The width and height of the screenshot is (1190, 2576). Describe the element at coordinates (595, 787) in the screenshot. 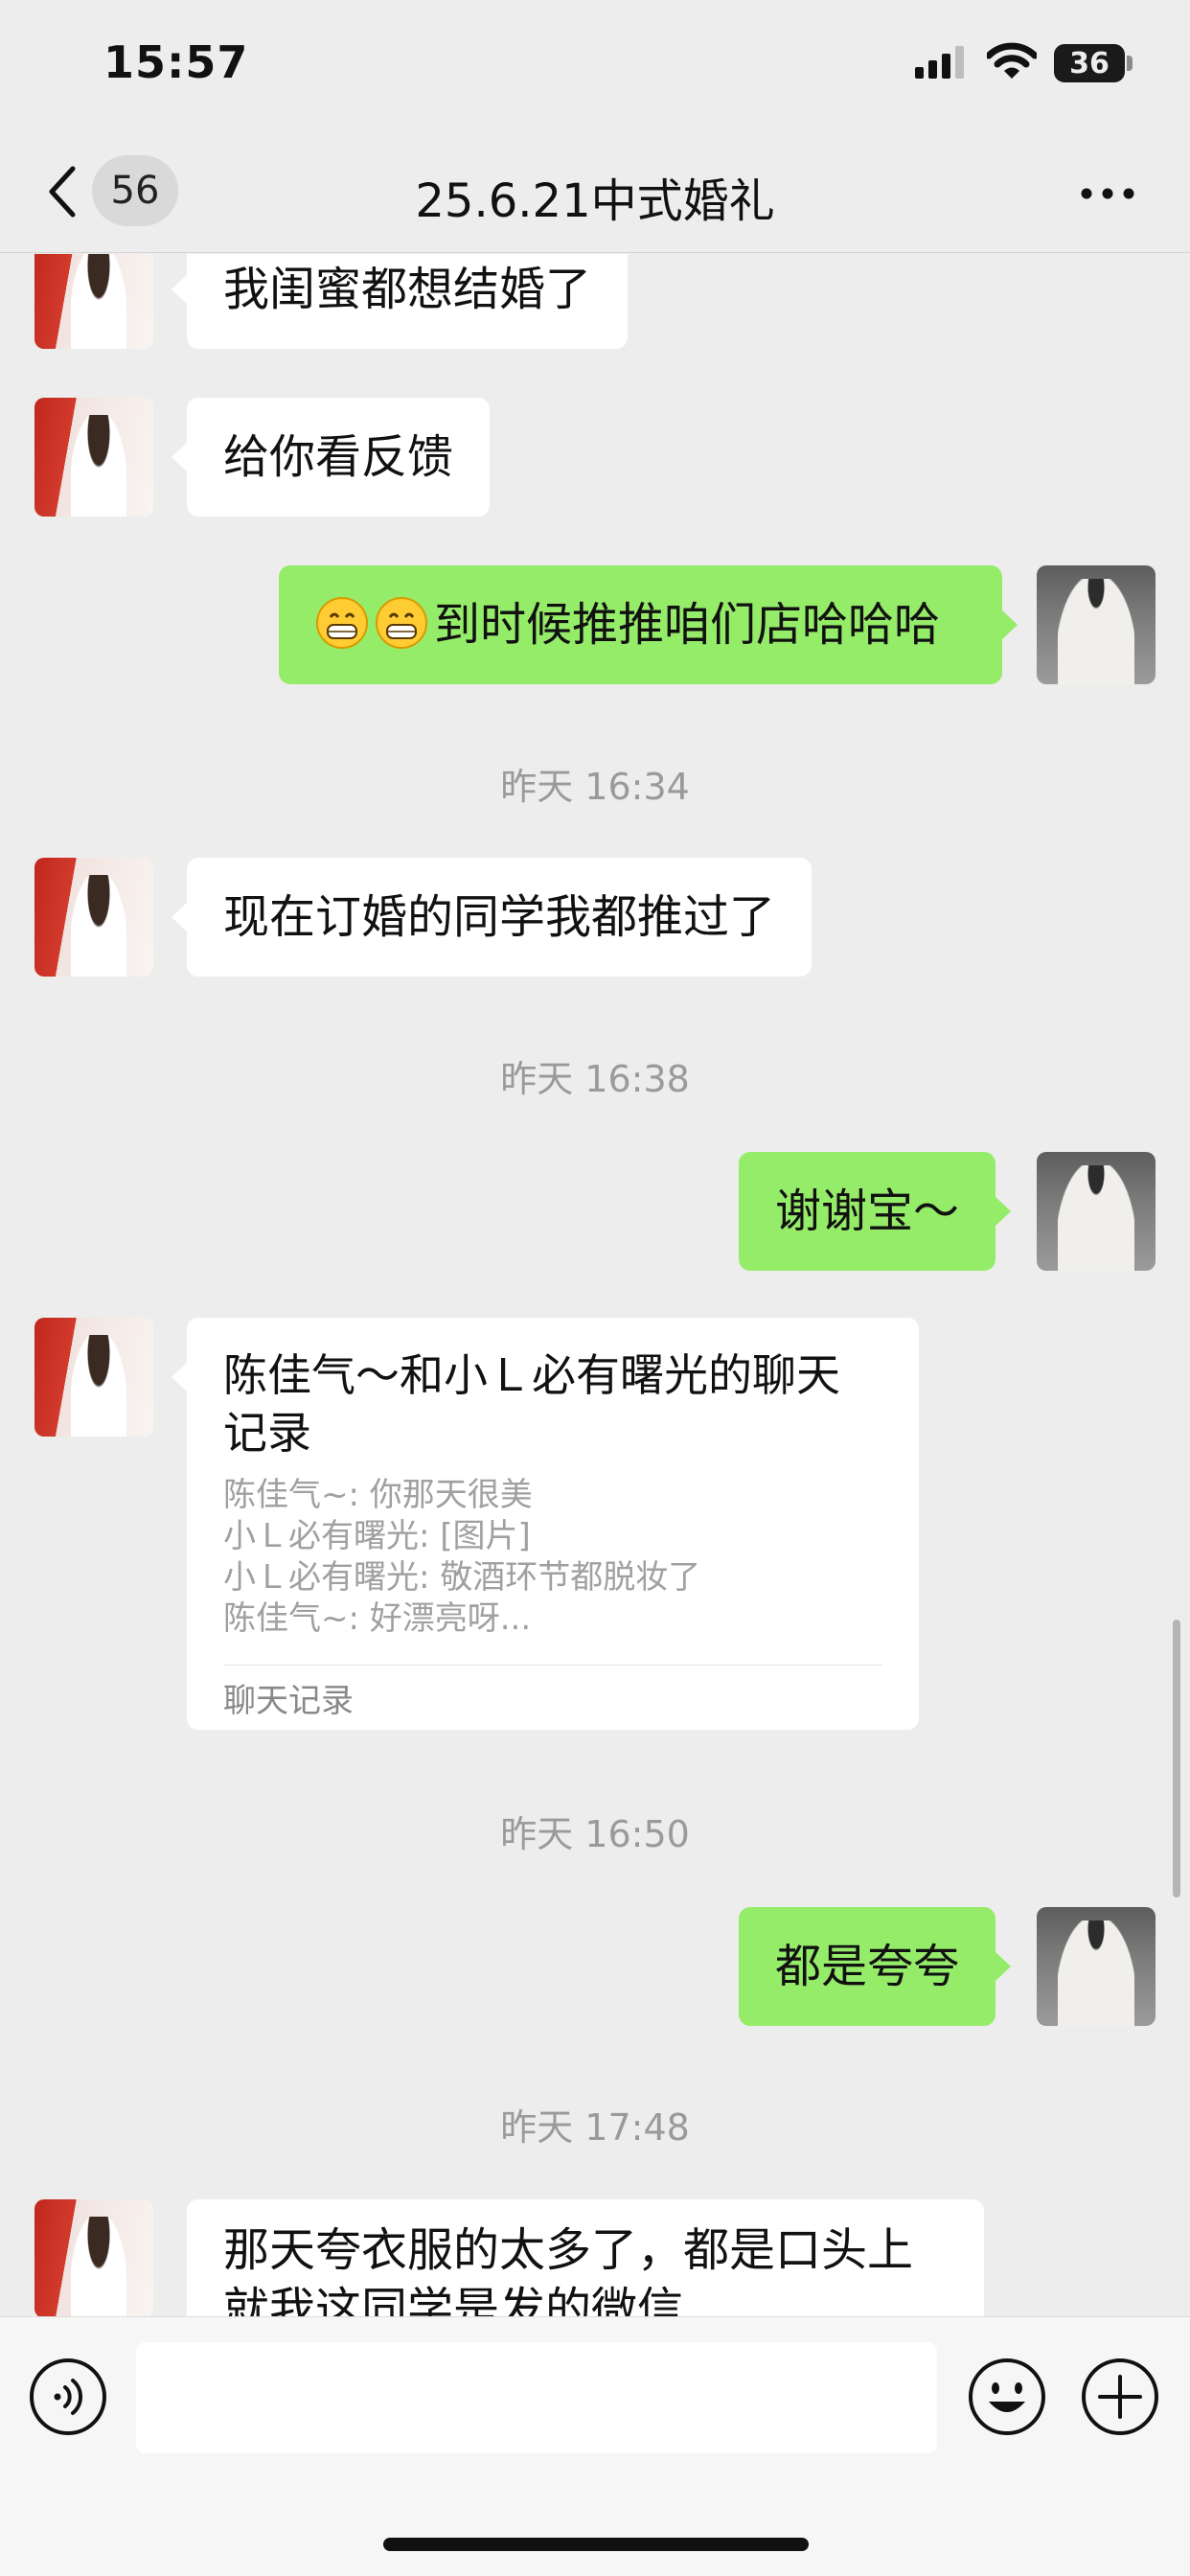

I see `timestamp: 昨天 16:34` at that location.